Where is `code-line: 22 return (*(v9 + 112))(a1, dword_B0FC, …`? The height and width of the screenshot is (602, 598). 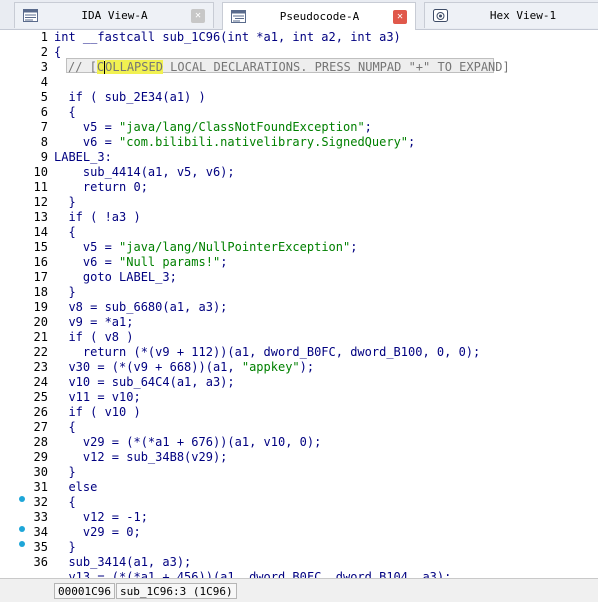 code-line: 22 return (*(v9 + 112))(a1, dword_B0FC, … is located at coordinates (299, 352).